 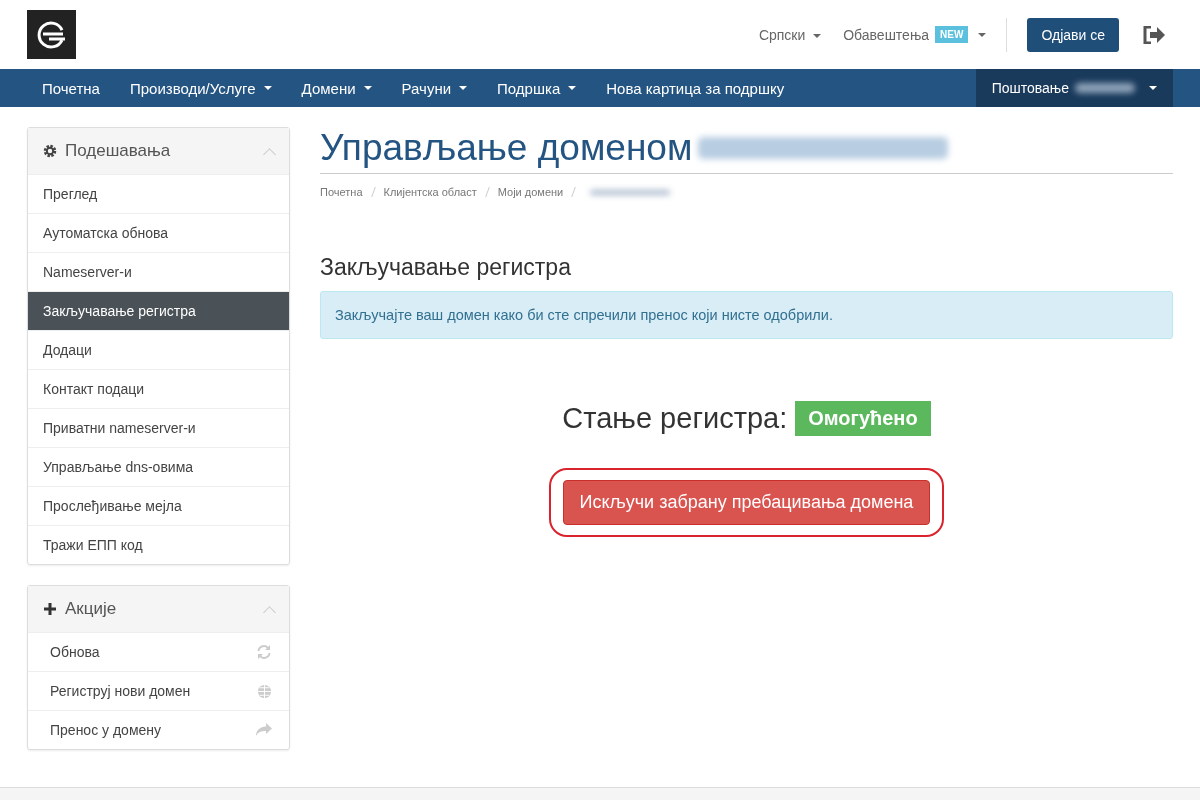 What do you see at coordinates (886, 34) in the screenshot?
I see `notifications-menu: Обавештења` at bounding box center [886, 34].